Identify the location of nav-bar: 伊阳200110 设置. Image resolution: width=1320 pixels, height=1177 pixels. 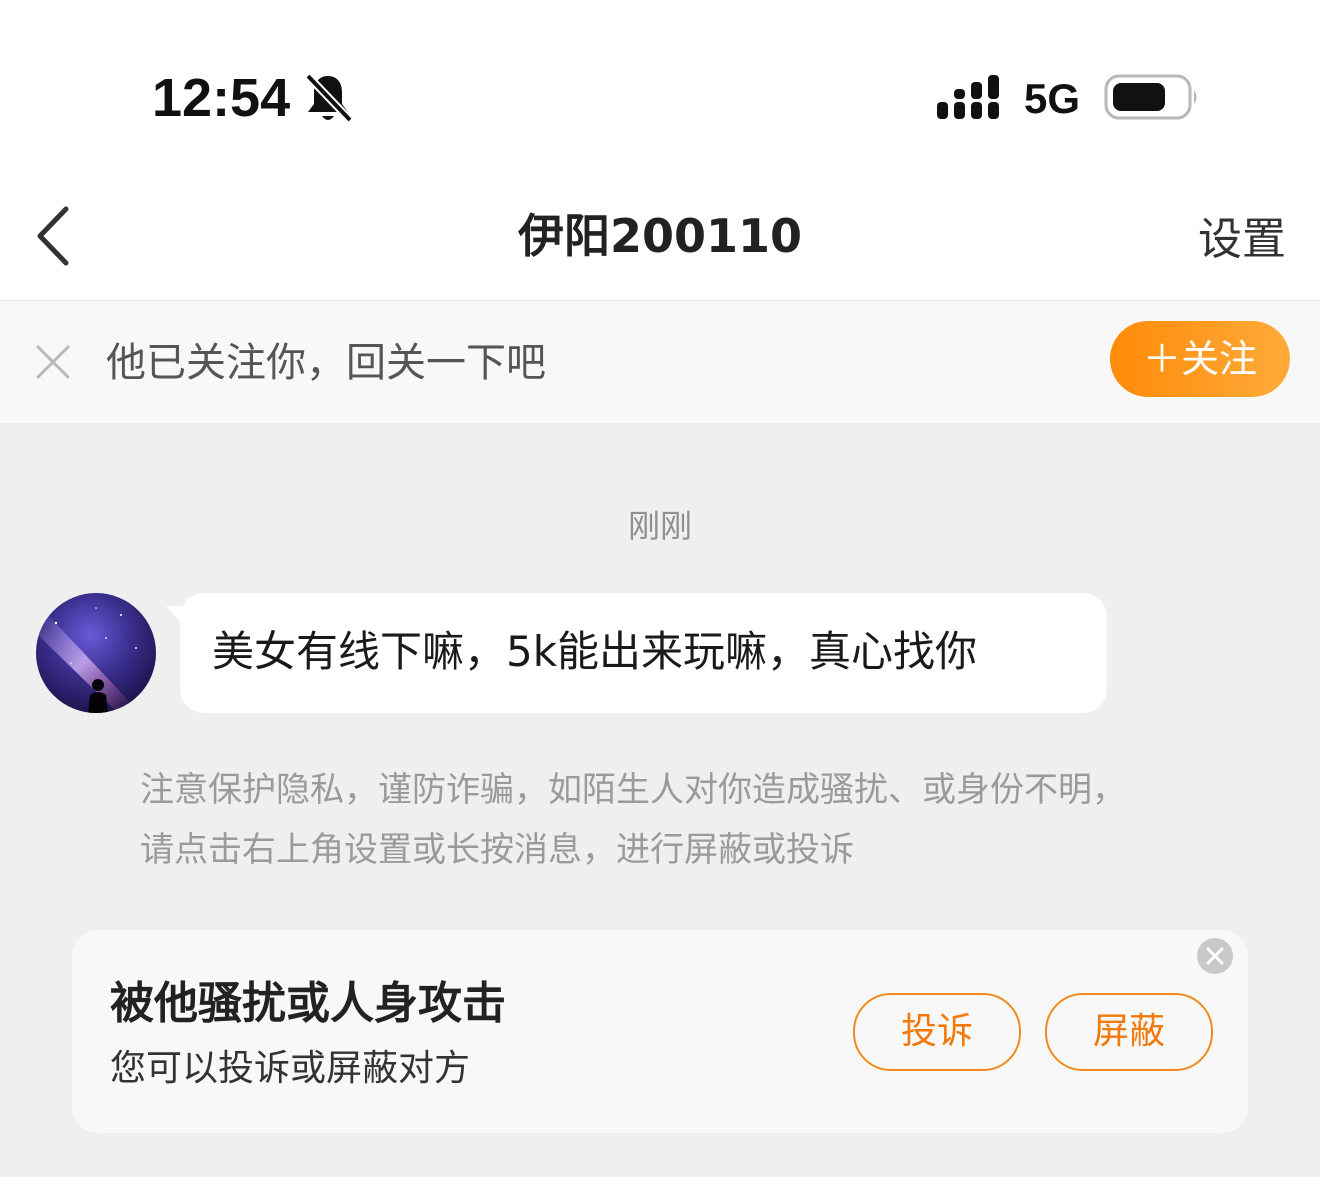
(660, 238).